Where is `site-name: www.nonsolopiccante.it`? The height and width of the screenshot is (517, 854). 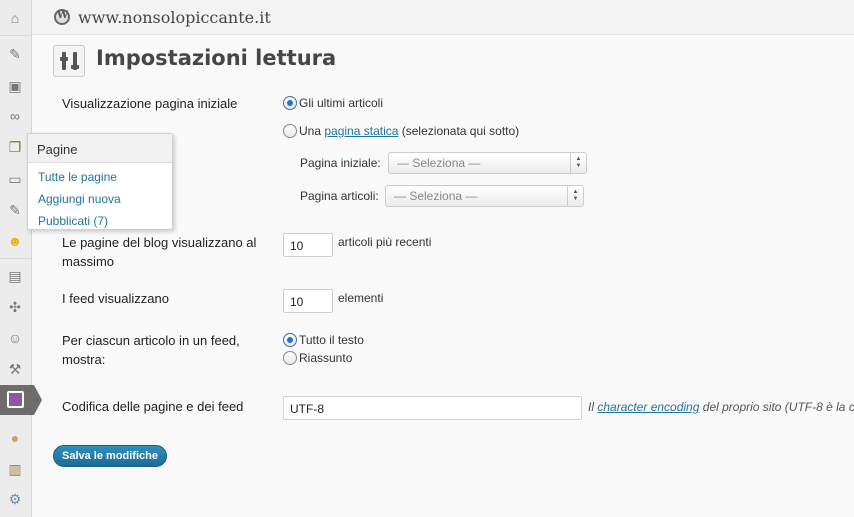 site-name: www.nonsolopiccante.it is located at coordinates (174, 17).